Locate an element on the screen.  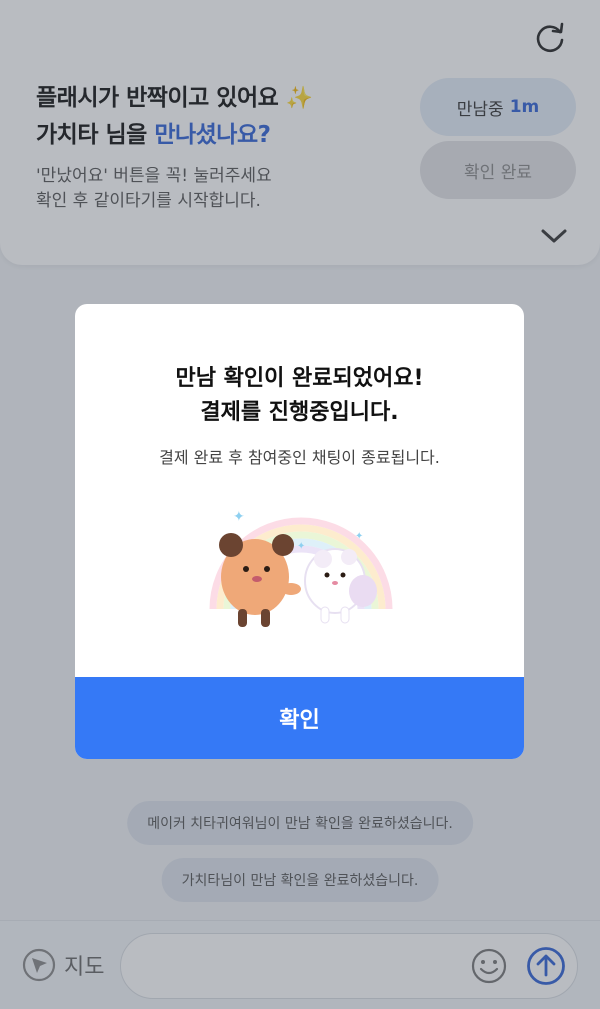
modal-title-line2: 결제를 진행중입니다. is located at coordinates (299, 412).